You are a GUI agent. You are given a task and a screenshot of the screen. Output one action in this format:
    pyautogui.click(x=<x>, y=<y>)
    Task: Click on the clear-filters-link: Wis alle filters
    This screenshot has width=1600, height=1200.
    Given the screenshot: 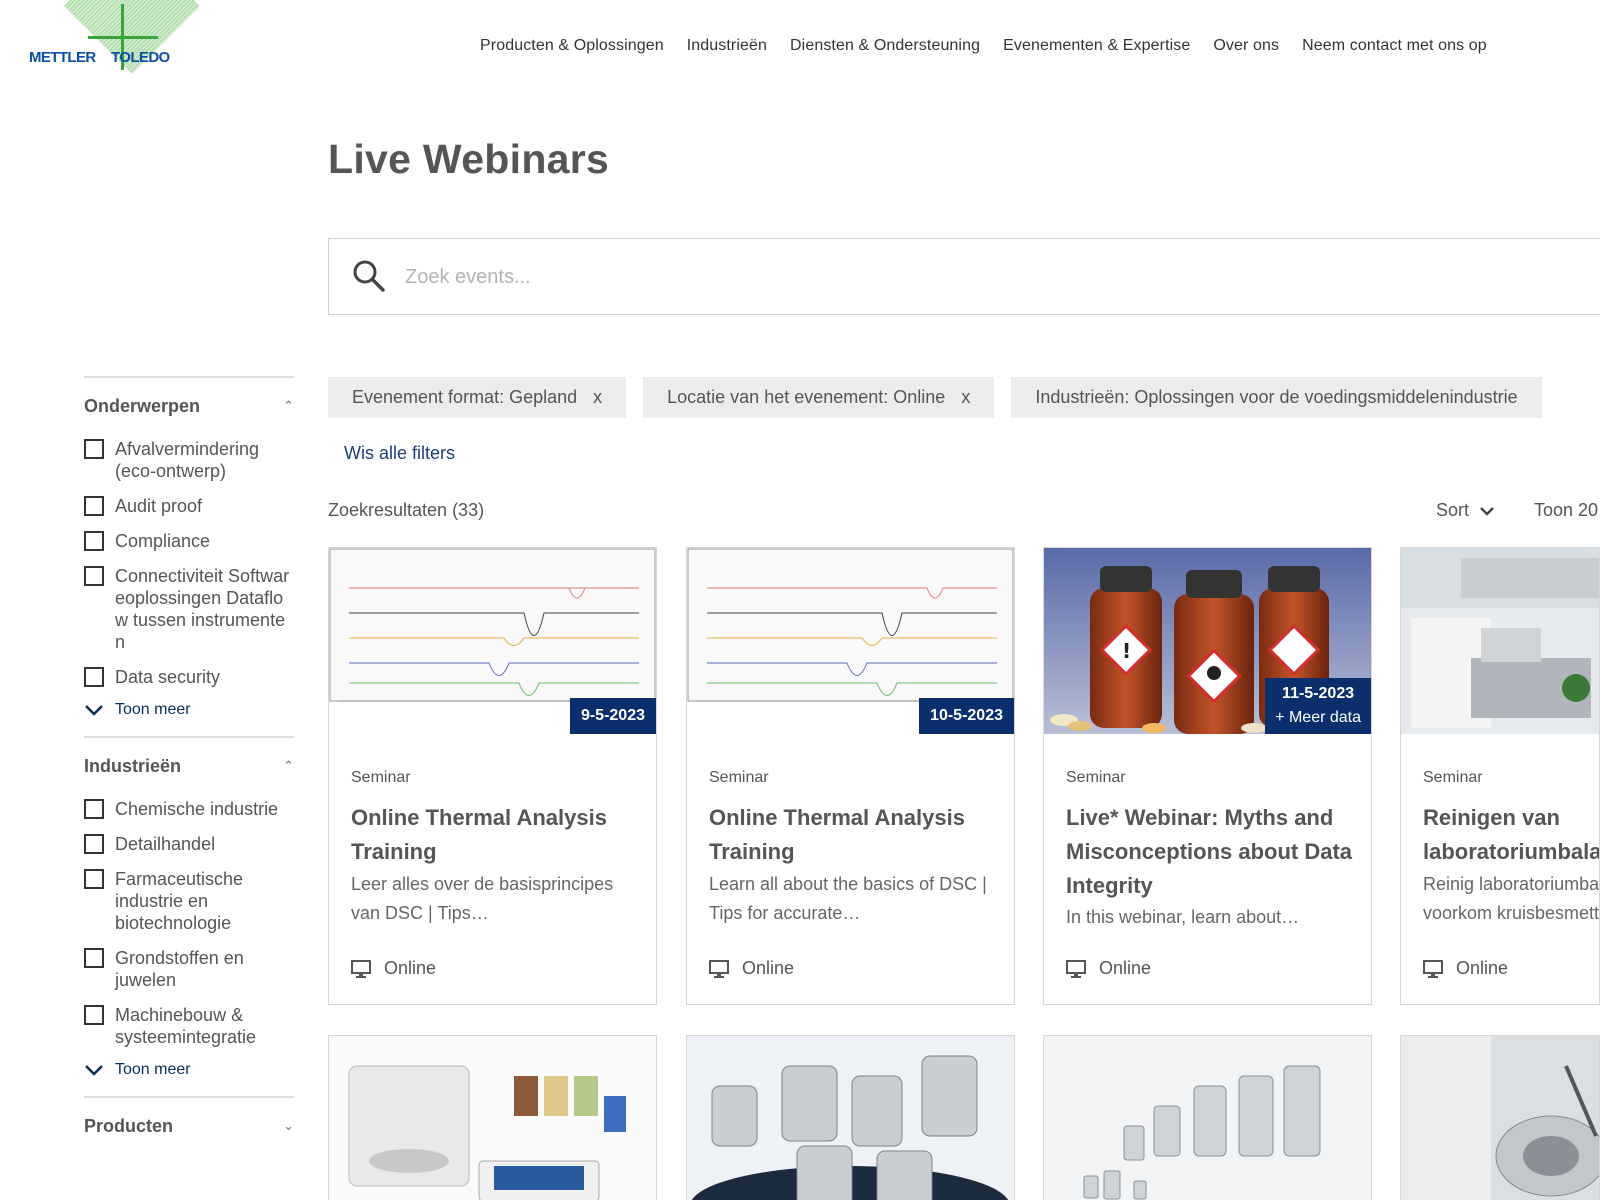 What is the action you would take?
    pyautogui.click(x=399, y=453)
    